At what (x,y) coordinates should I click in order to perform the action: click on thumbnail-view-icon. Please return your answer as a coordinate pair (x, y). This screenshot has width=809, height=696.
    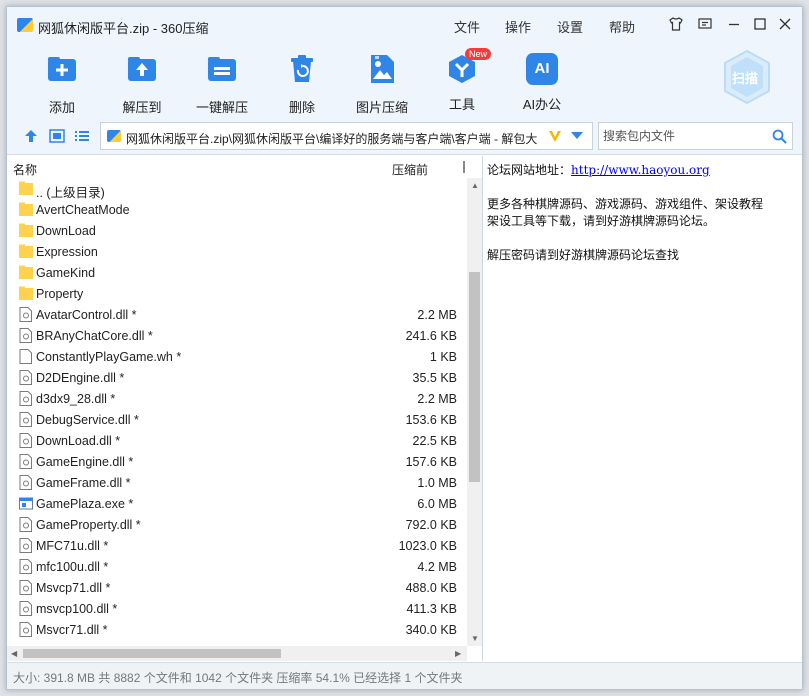
    Looking at the image, I should click on (57, 136).